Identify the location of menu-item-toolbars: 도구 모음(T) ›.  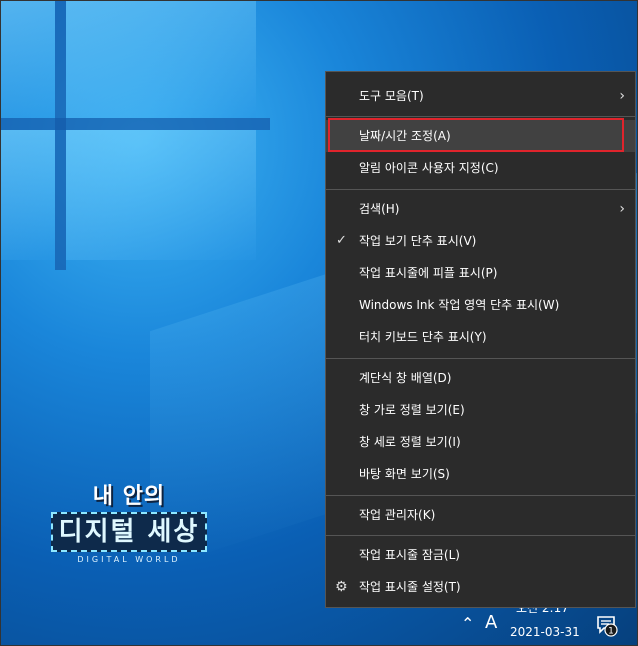
(480, 96).